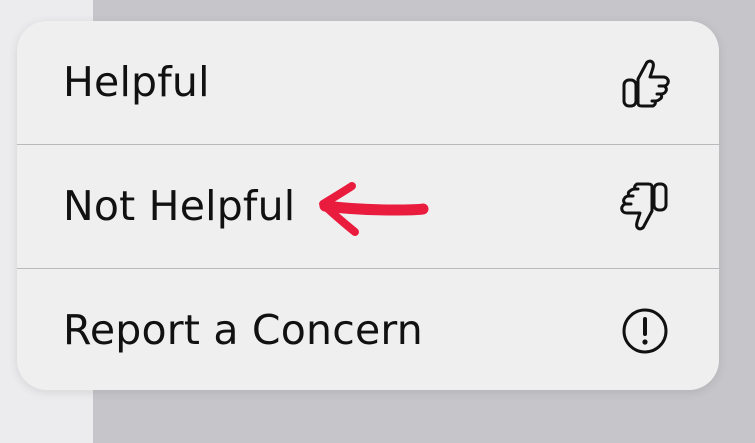  I want to click on thumbs-up-icon, so click(645, 83).